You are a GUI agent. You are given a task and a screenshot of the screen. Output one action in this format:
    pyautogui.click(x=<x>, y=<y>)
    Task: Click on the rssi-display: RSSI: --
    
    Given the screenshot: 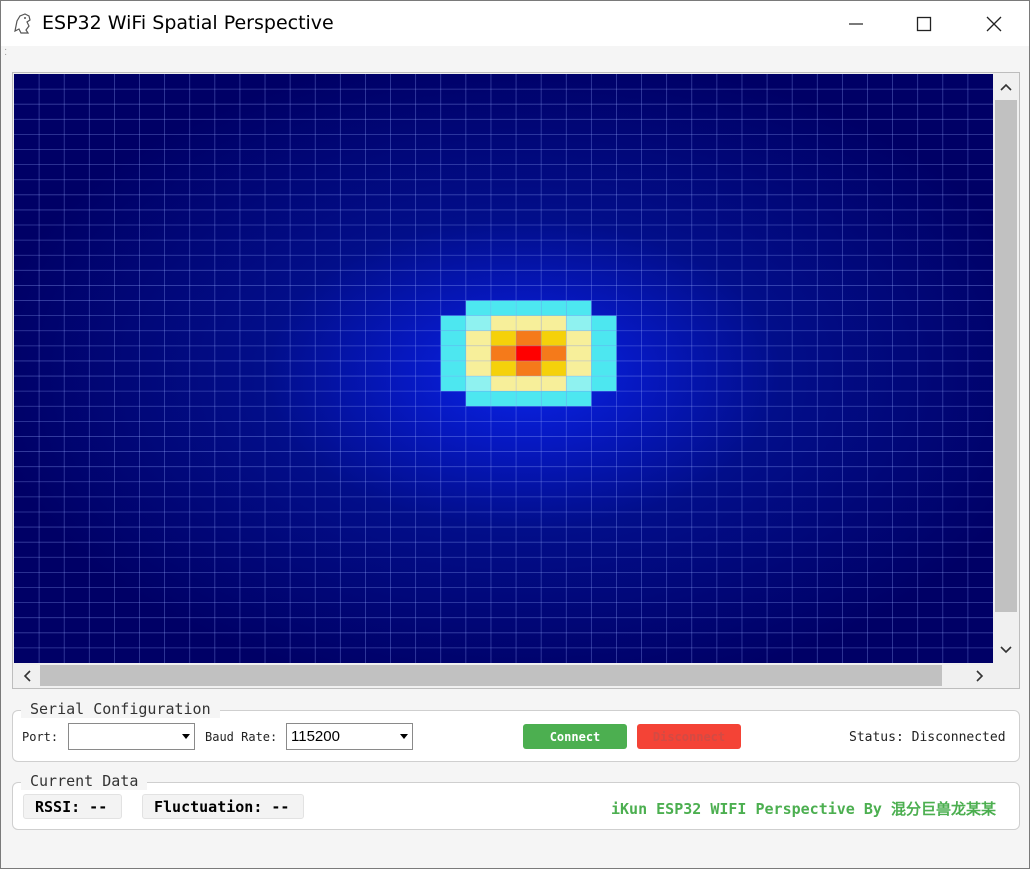 What is the action you would take?
    pyautogui.click(x=72, y=806)
    